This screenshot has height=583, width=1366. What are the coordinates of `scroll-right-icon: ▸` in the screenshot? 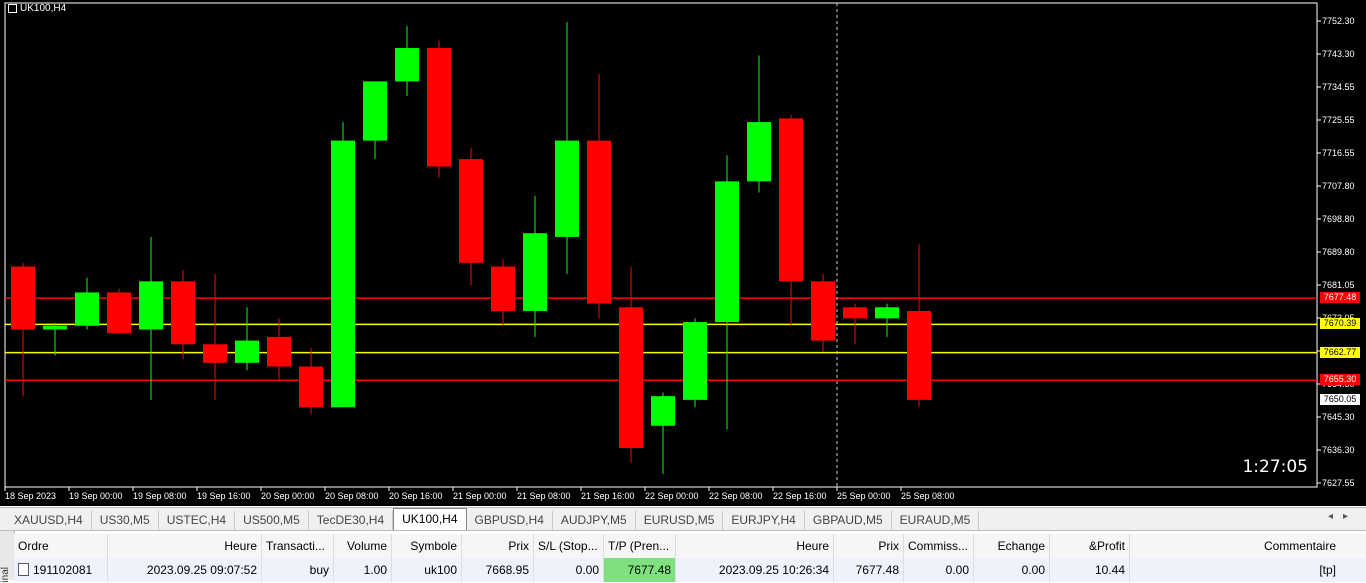 It's located at (1350, 516).